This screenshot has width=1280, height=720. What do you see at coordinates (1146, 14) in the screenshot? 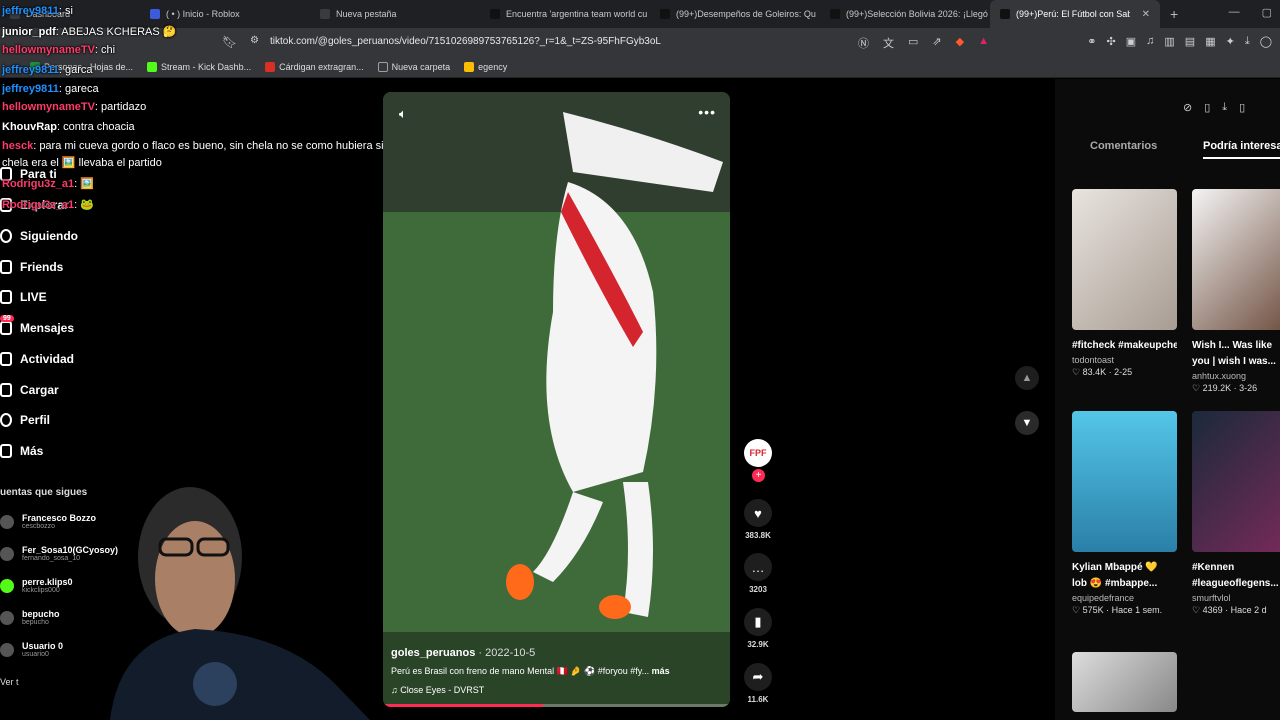
I see `close-tab-icon: ✕` at bounding box center [1146, 14].